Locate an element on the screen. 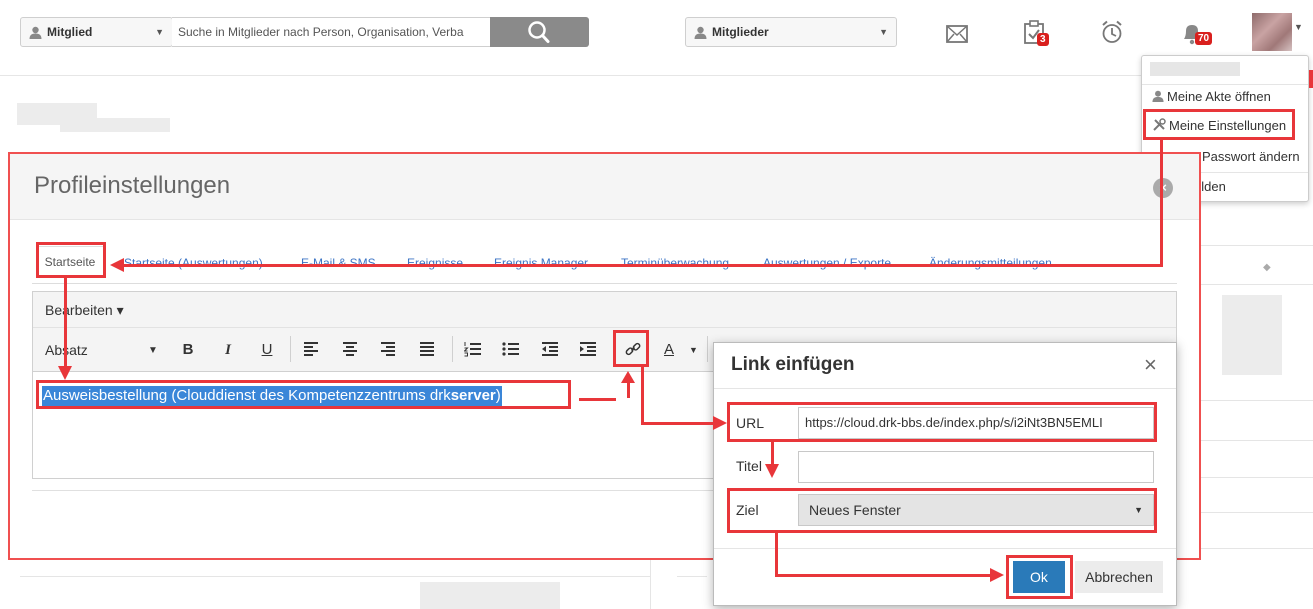 This screenshot has height=609, width=1313. user-name-blurred is located at coordinates (1195, 69).